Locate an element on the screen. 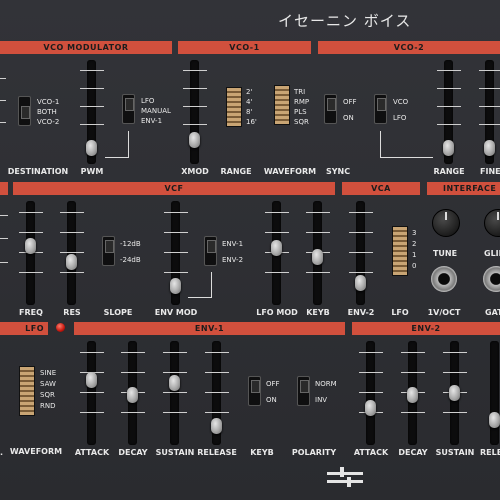  slope-options: -12dB -24dB is located at coordinates (130, 252).